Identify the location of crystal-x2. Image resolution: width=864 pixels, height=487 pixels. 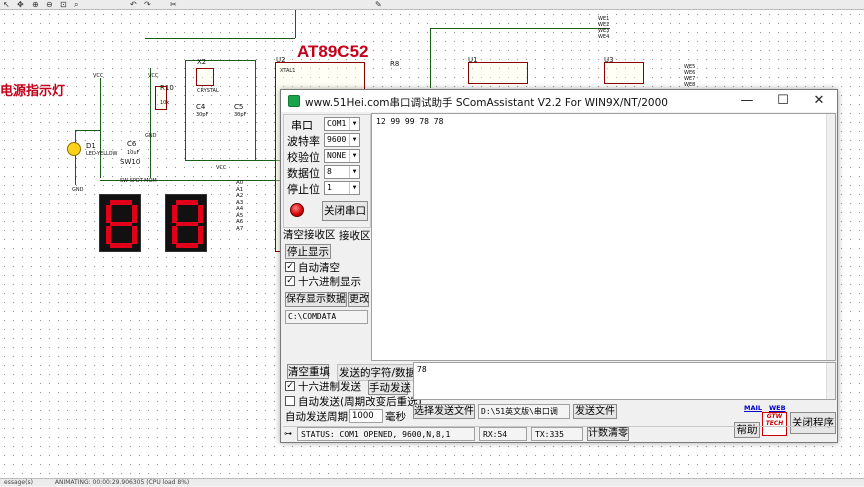
(205, 77).